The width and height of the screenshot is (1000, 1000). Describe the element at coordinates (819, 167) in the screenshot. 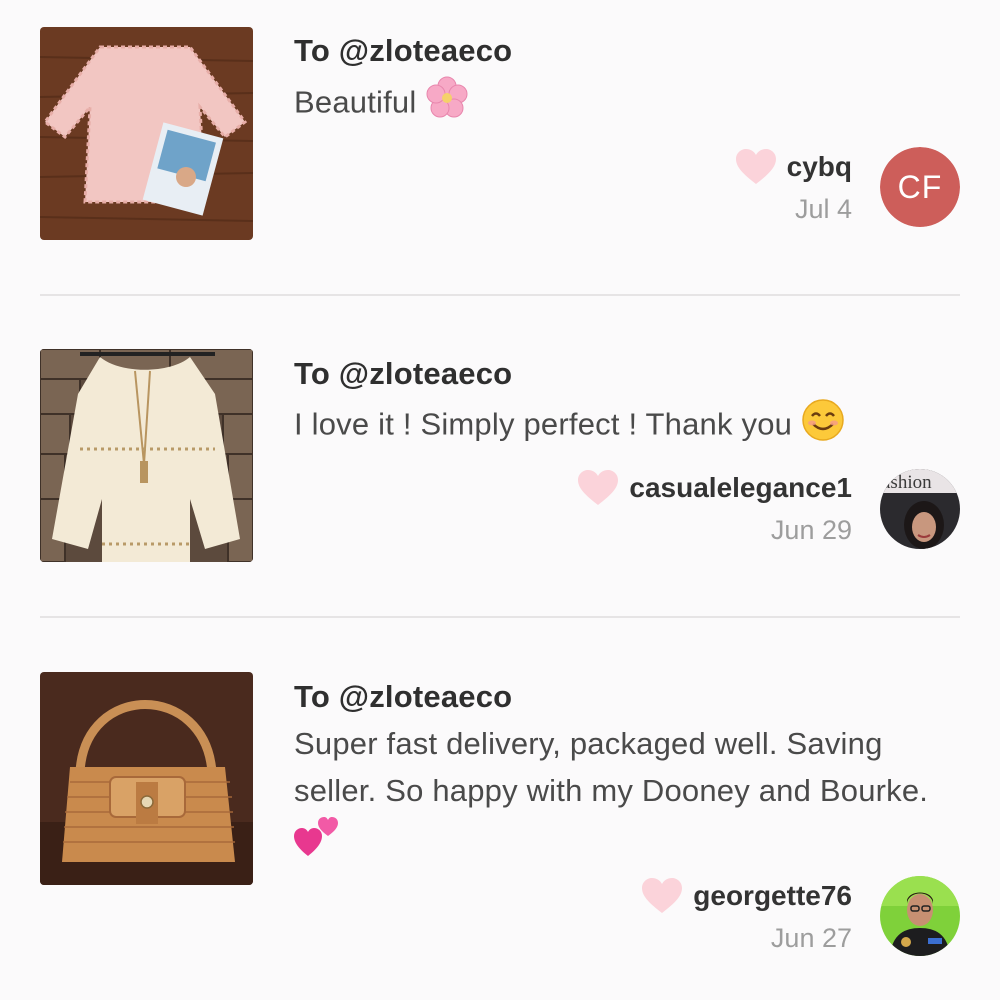

I see `reviewer-username: cybq` at that location.